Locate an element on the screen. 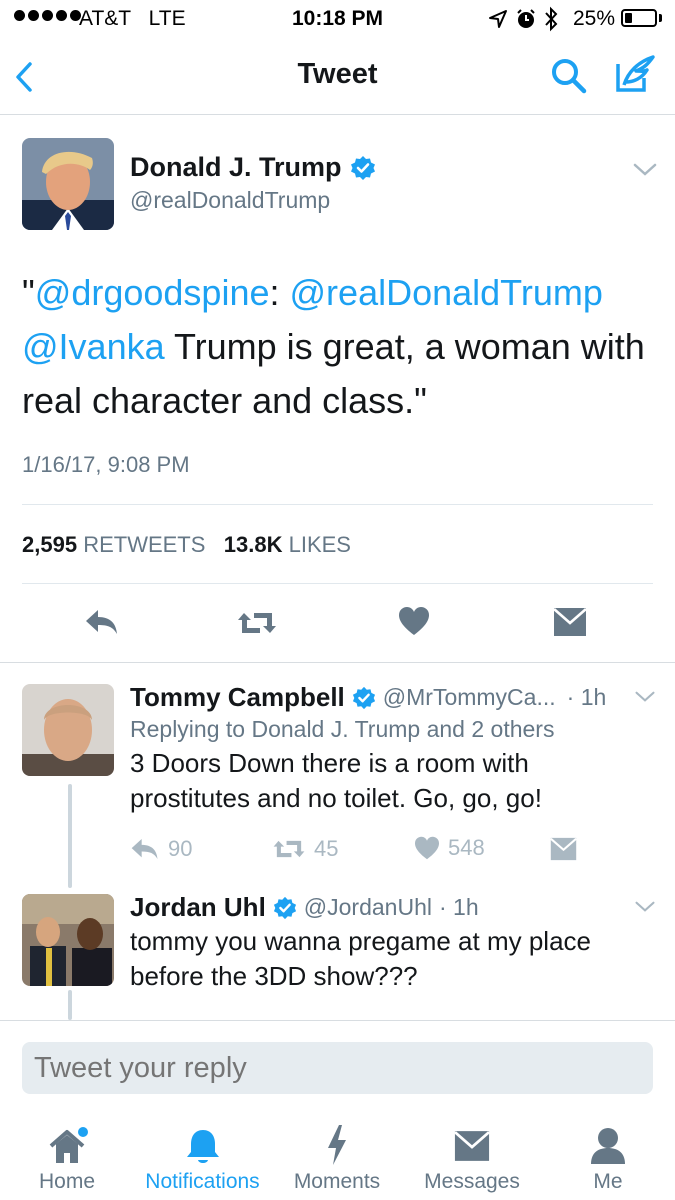  search-icon is located at coordinates (569, 76).